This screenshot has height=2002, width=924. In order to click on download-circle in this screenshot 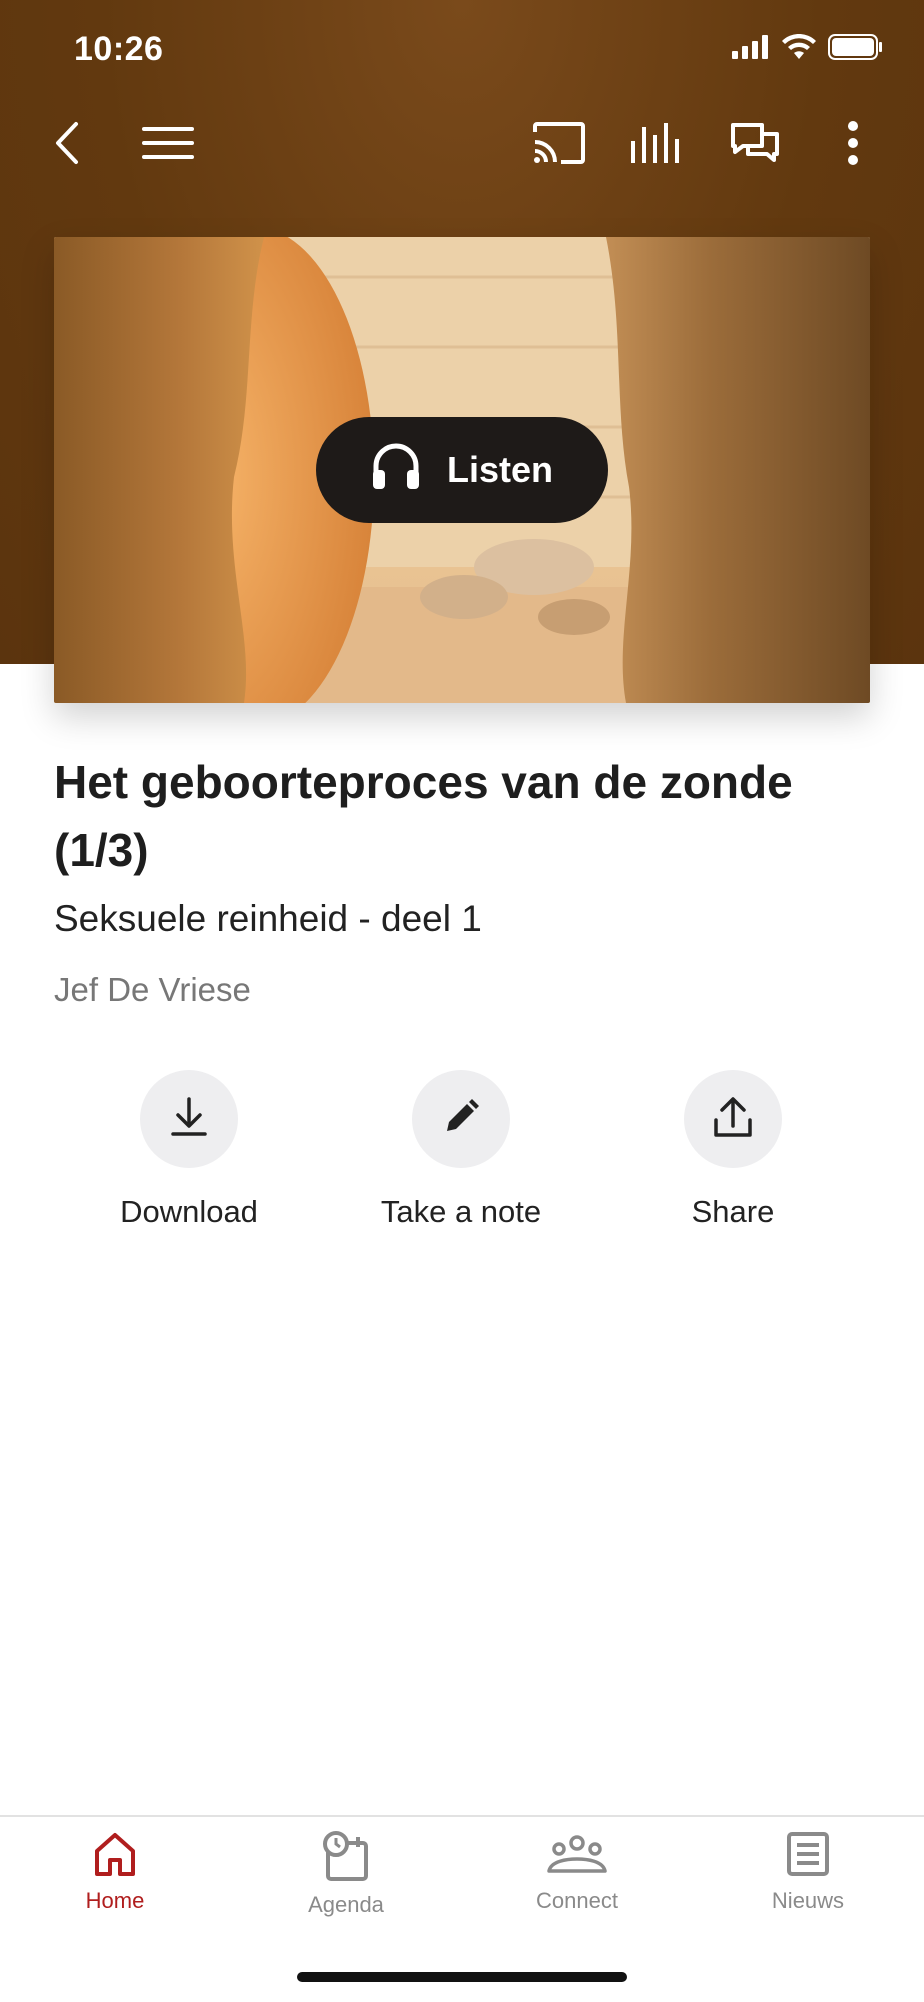, I will do `click(189, 1119)`.